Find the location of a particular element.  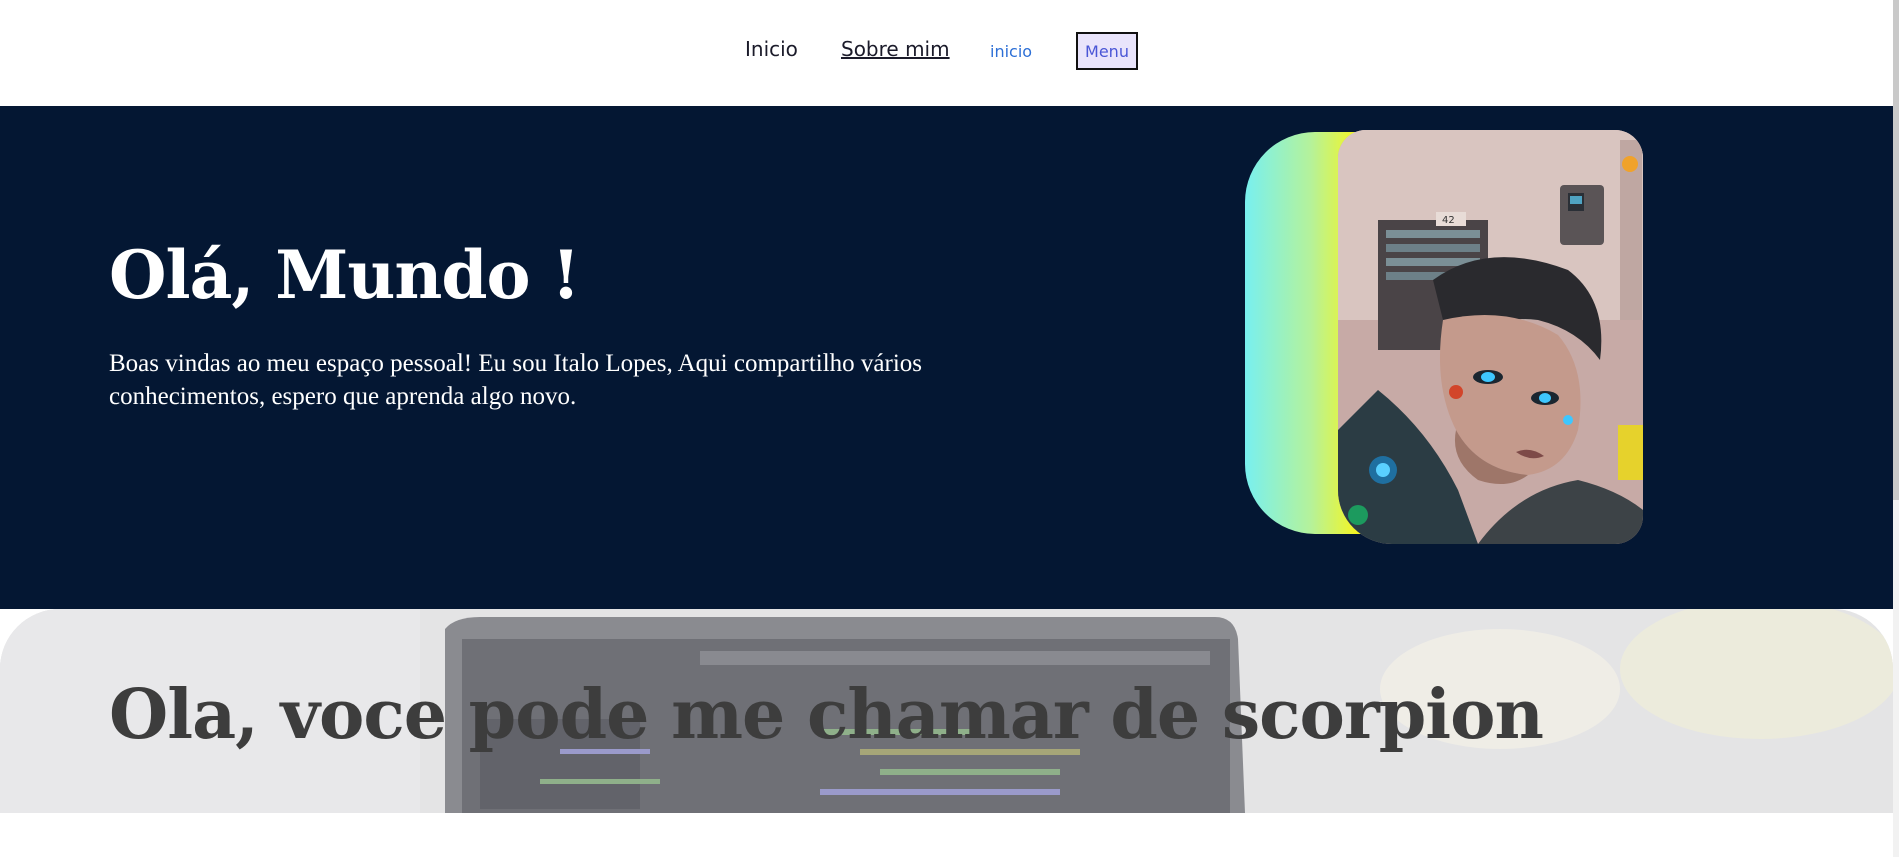

menu-button: Menu is located at coordinates (1107, 51).